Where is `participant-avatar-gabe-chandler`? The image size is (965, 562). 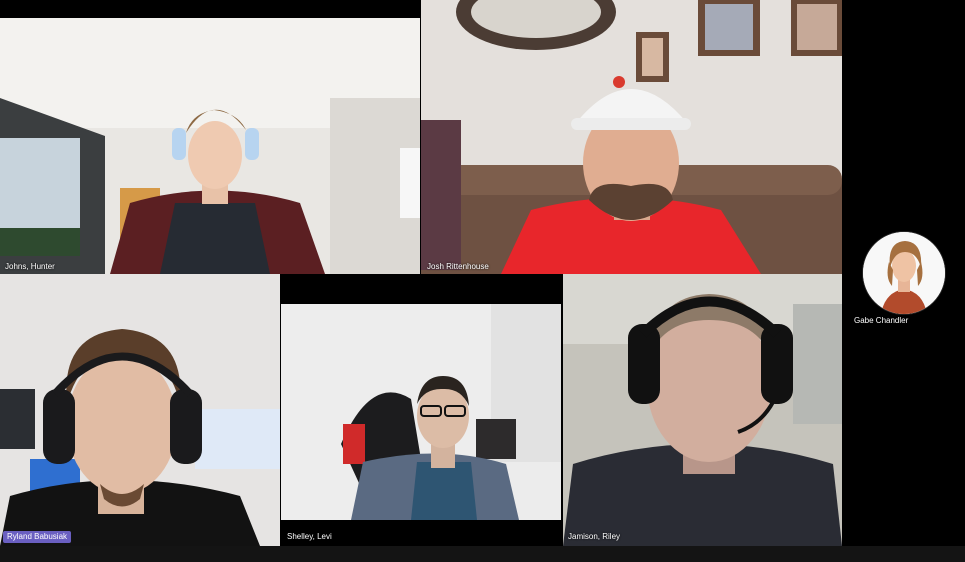
participant-avatar-gabe-chandler is located at coordinates (904, 273).